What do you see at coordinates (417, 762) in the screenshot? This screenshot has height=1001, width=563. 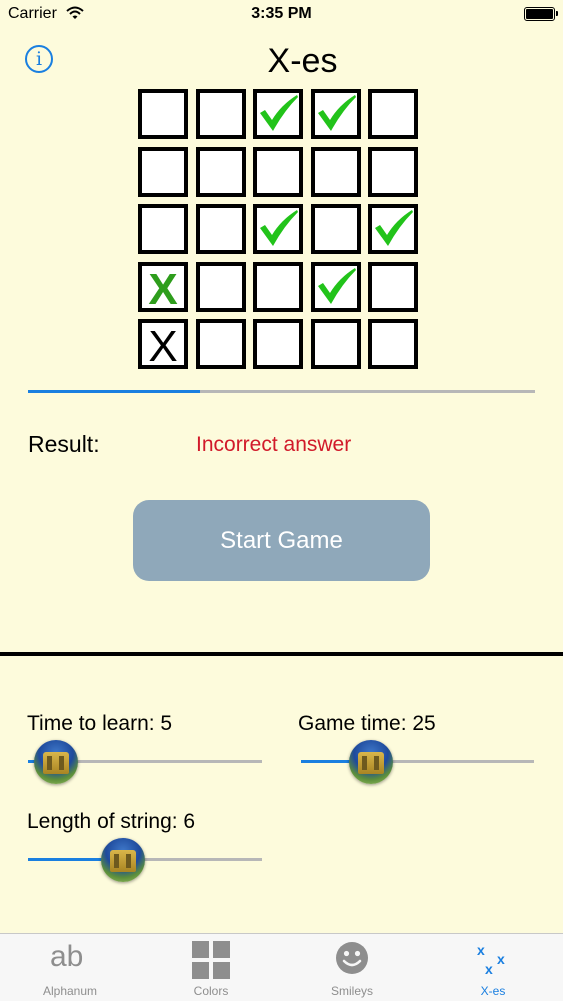 I see `game-time-slider` at bounding box center [417, 762].